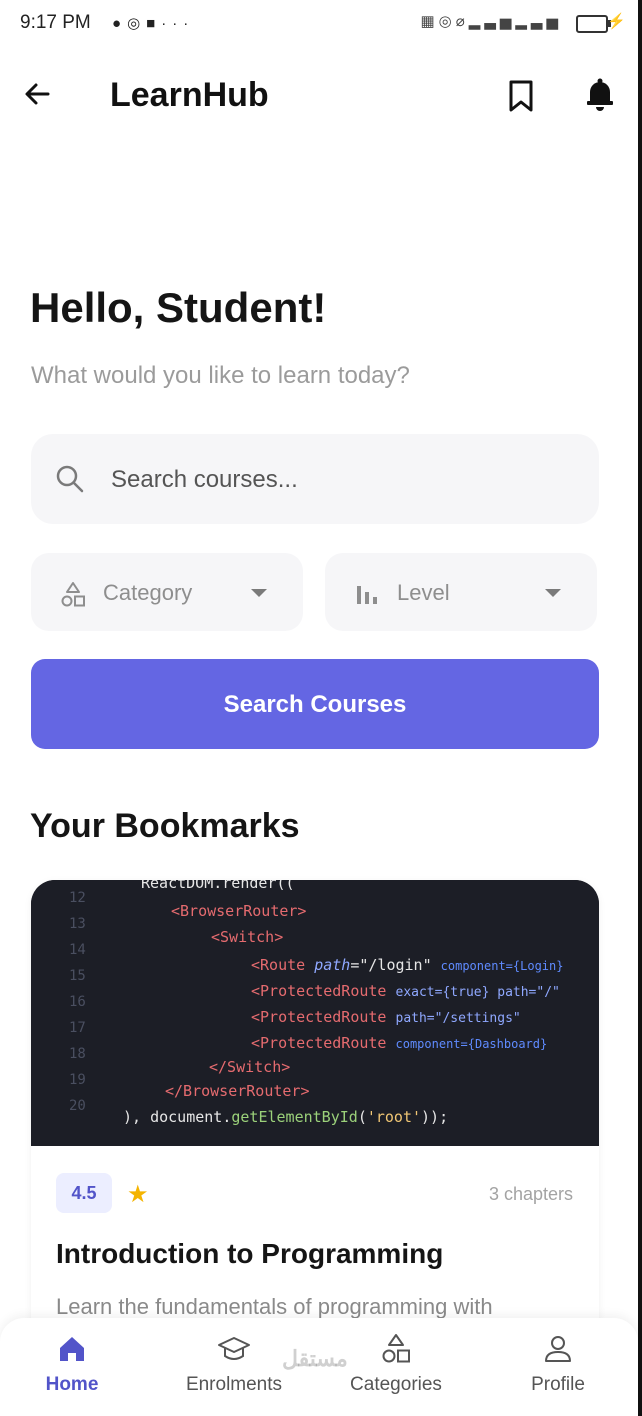 Image resolution: width=642 pixels, height=1416 pixels. I want to click on bookmark-icon, so click(521, 96).